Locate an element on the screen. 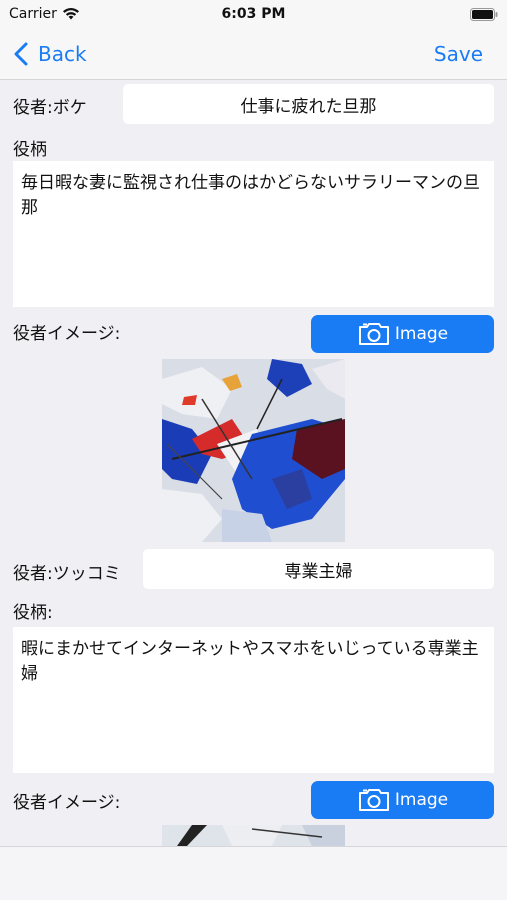 This screenshot has width=507, height=900. tsukkomi-image-button: Image is located at coordinates (402, 800).